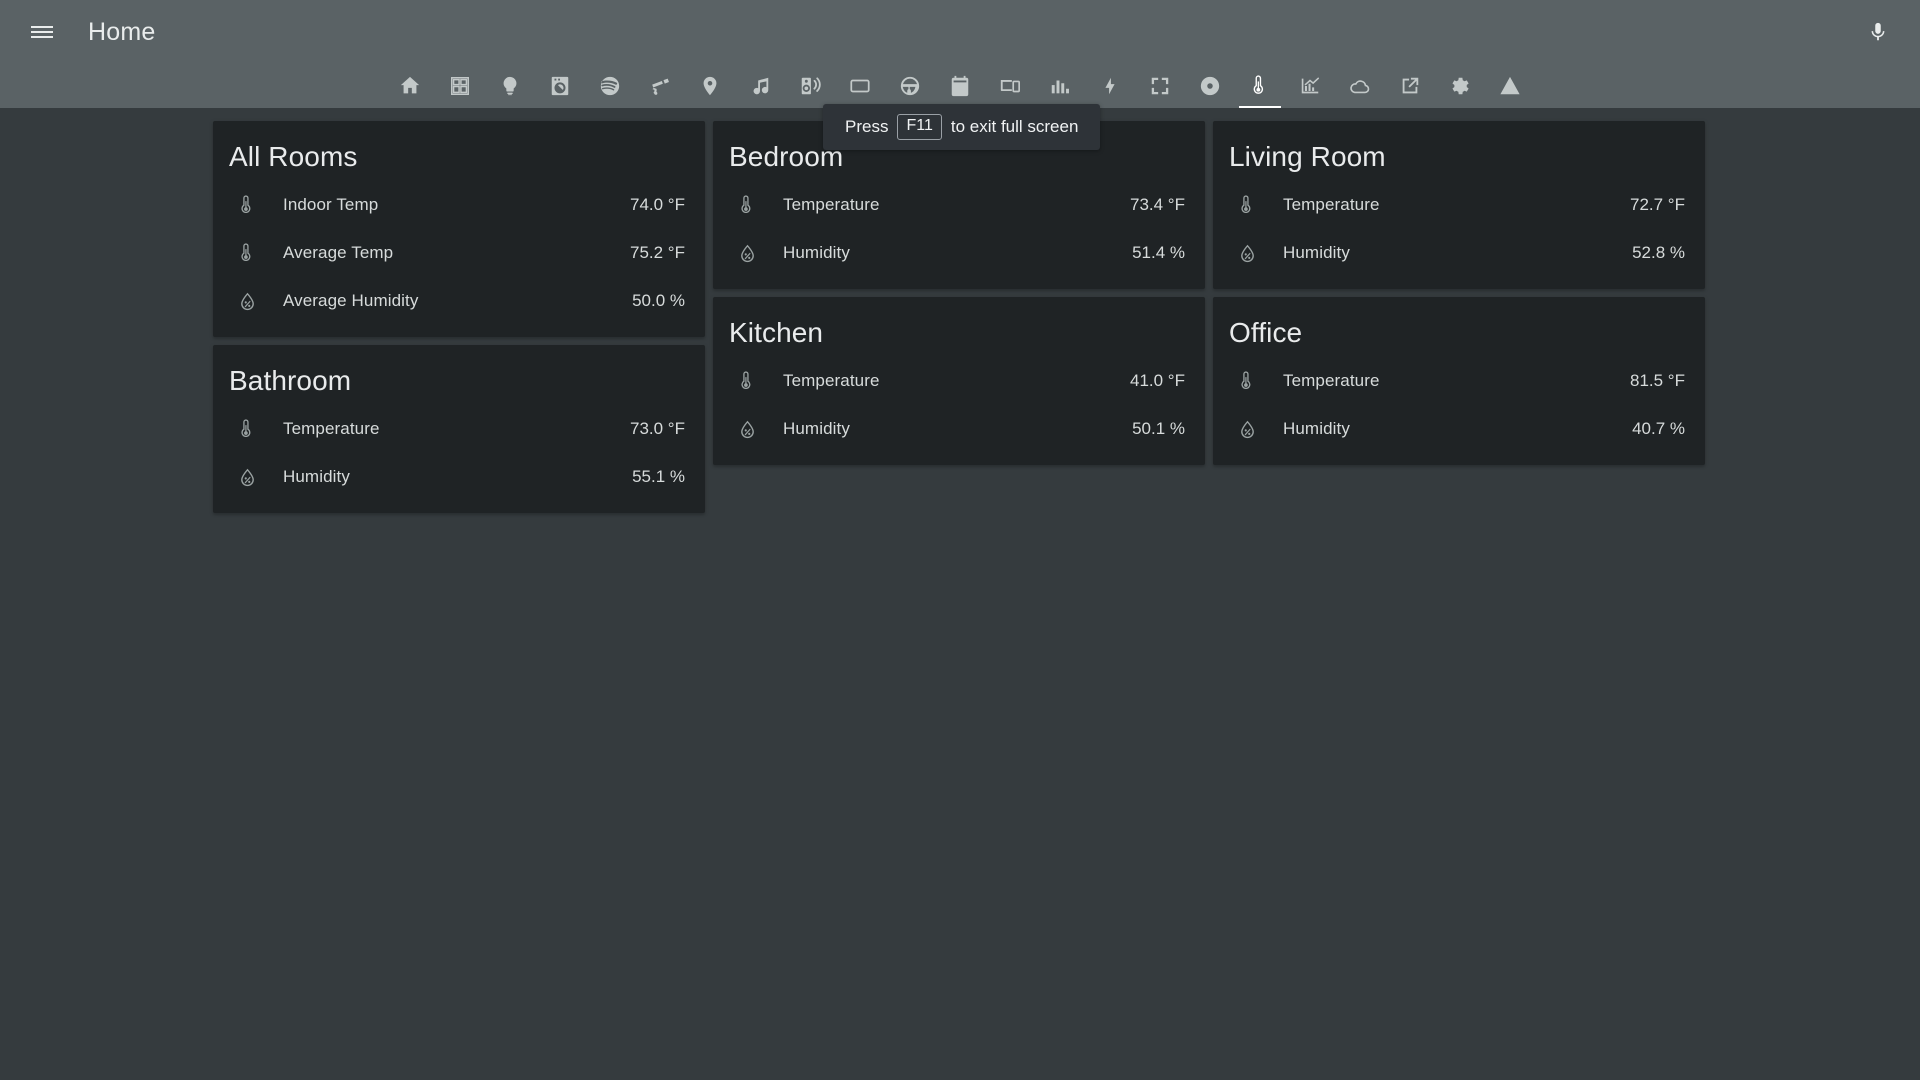  Describe the element at coordinates (1266, 332) in the screenshot. I see `card-title: Office` at that location.